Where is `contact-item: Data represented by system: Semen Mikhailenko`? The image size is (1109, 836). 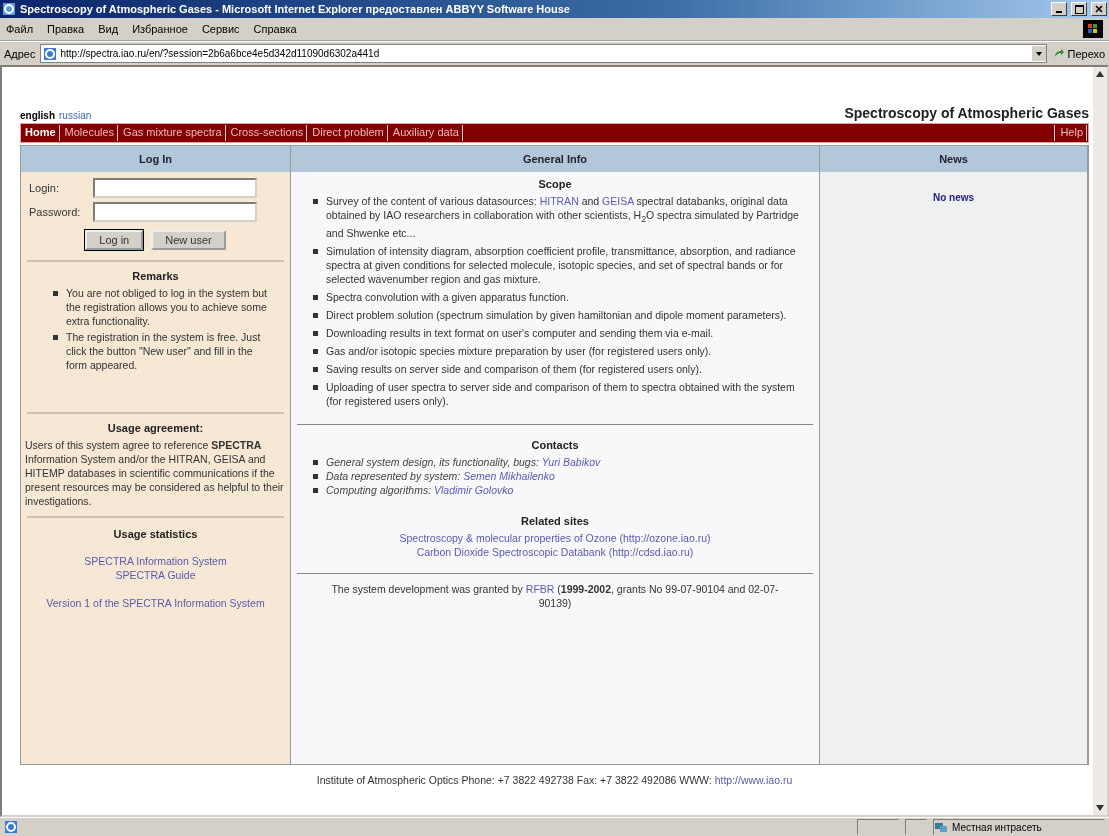 contact-item: Data represented by system: Semen Mikhailenko is located at coordinates (440, 476).